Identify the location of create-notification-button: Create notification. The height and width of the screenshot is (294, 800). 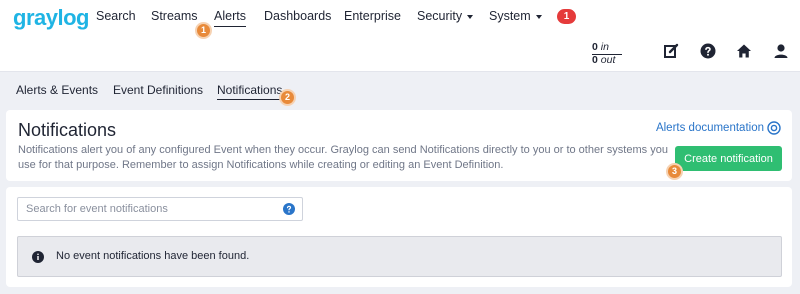
(728, 158).